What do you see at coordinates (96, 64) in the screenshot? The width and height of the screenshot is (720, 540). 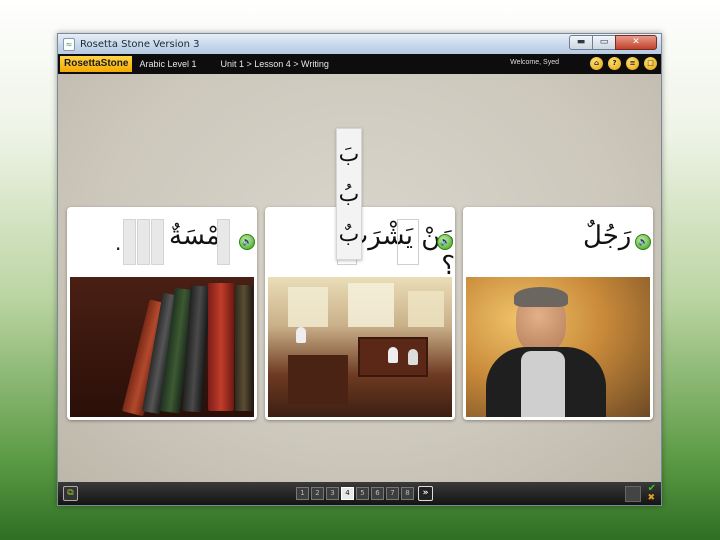 I see `rosetta-stone-logo: RosettaStone` at bounding box center [96, 64].